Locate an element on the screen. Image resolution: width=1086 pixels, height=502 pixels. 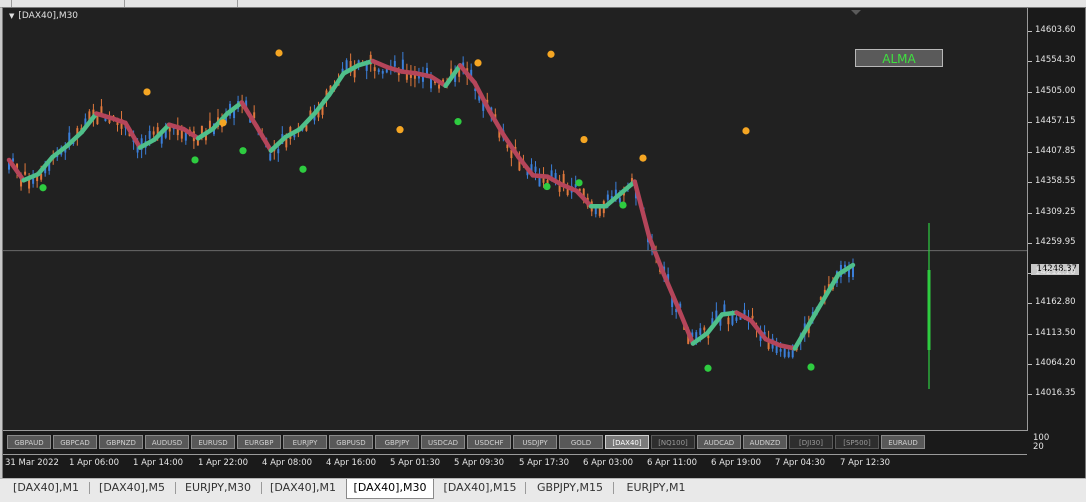
symbol-button-eurgbp: EURGBP is located at coordinates (259, 442).